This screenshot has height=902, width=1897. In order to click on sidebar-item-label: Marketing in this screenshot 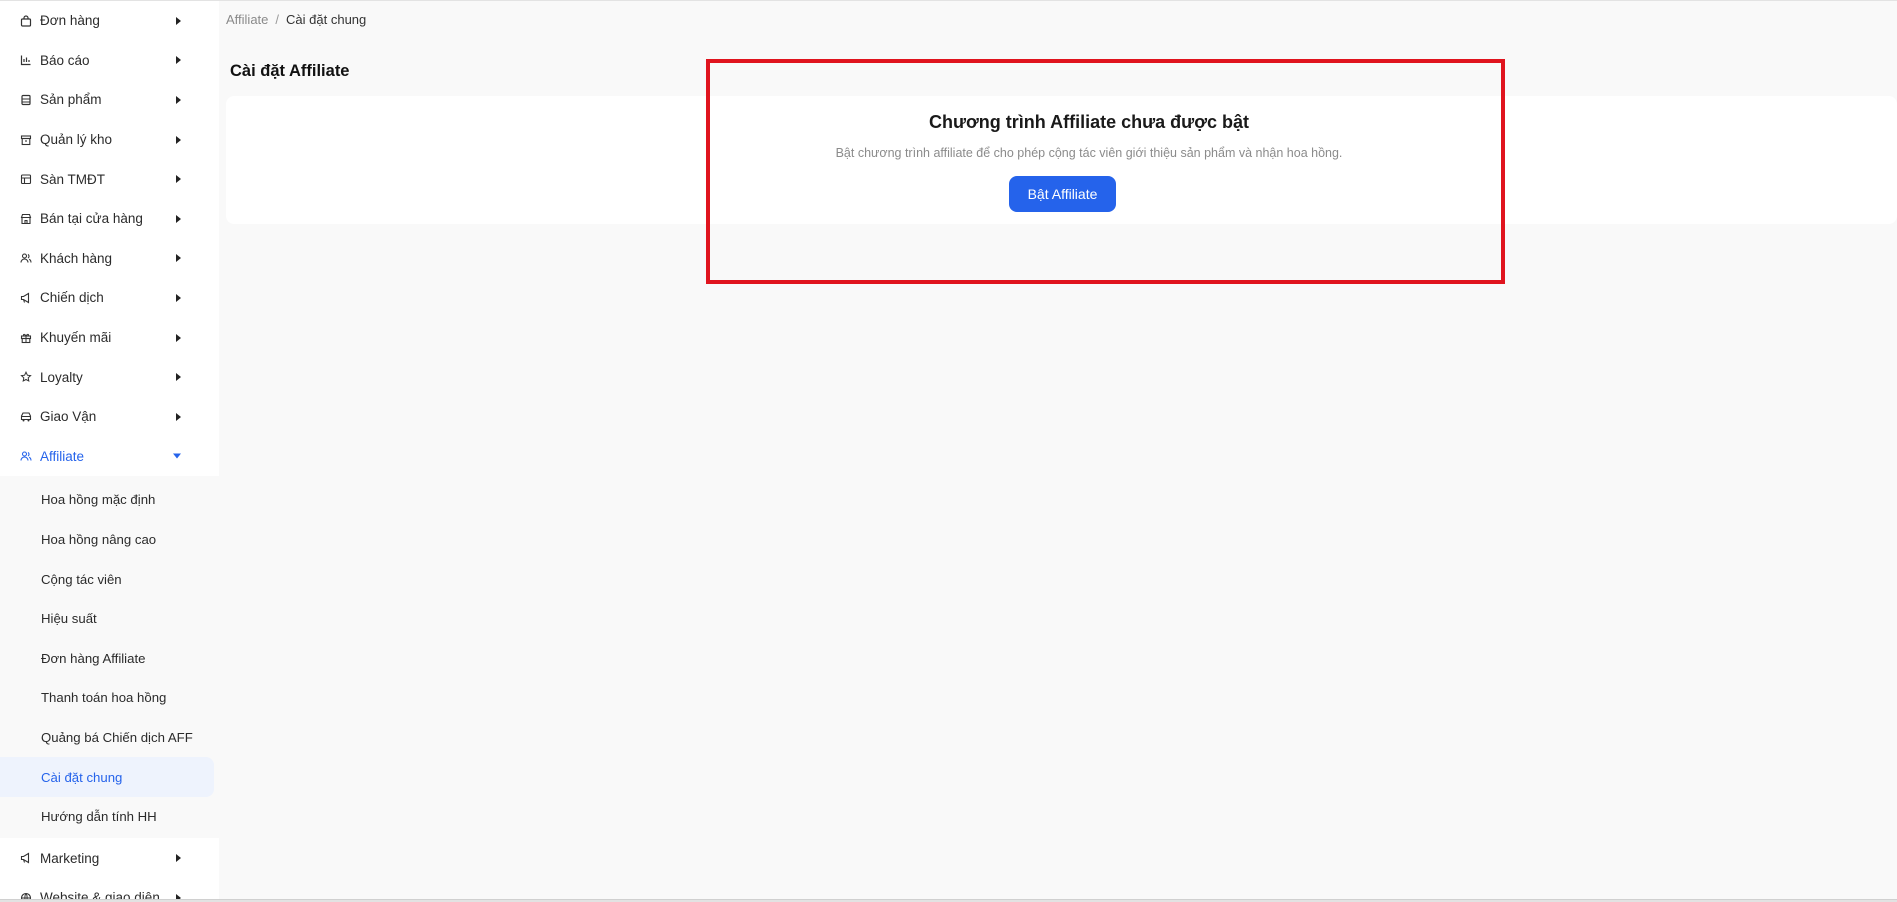, I will do `click(70, 858)`.